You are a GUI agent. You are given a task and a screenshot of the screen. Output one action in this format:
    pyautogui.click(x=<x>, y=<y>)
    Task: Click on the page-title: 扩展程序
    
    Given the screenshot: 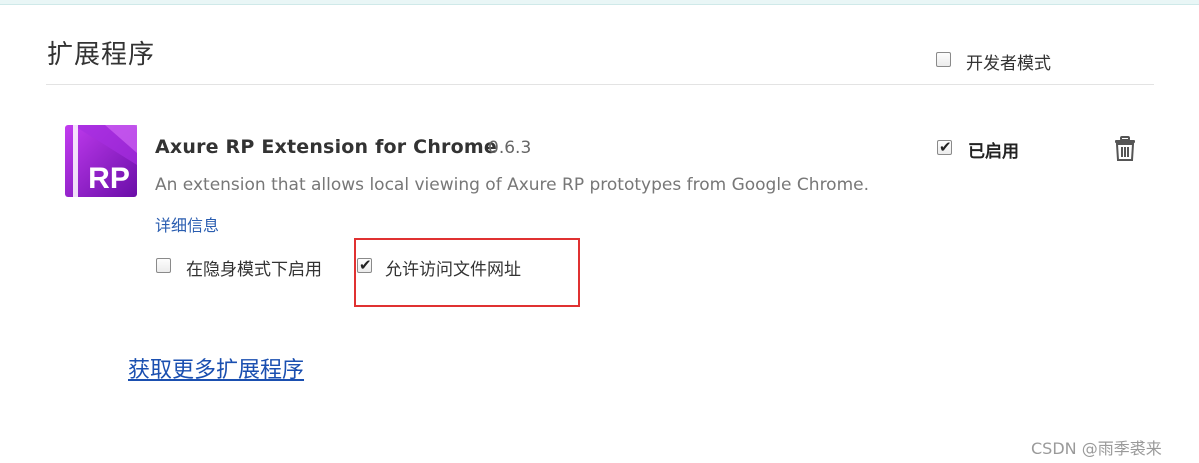 What is the action you would take?
    pyautogui.click(x=101, y=55)
    